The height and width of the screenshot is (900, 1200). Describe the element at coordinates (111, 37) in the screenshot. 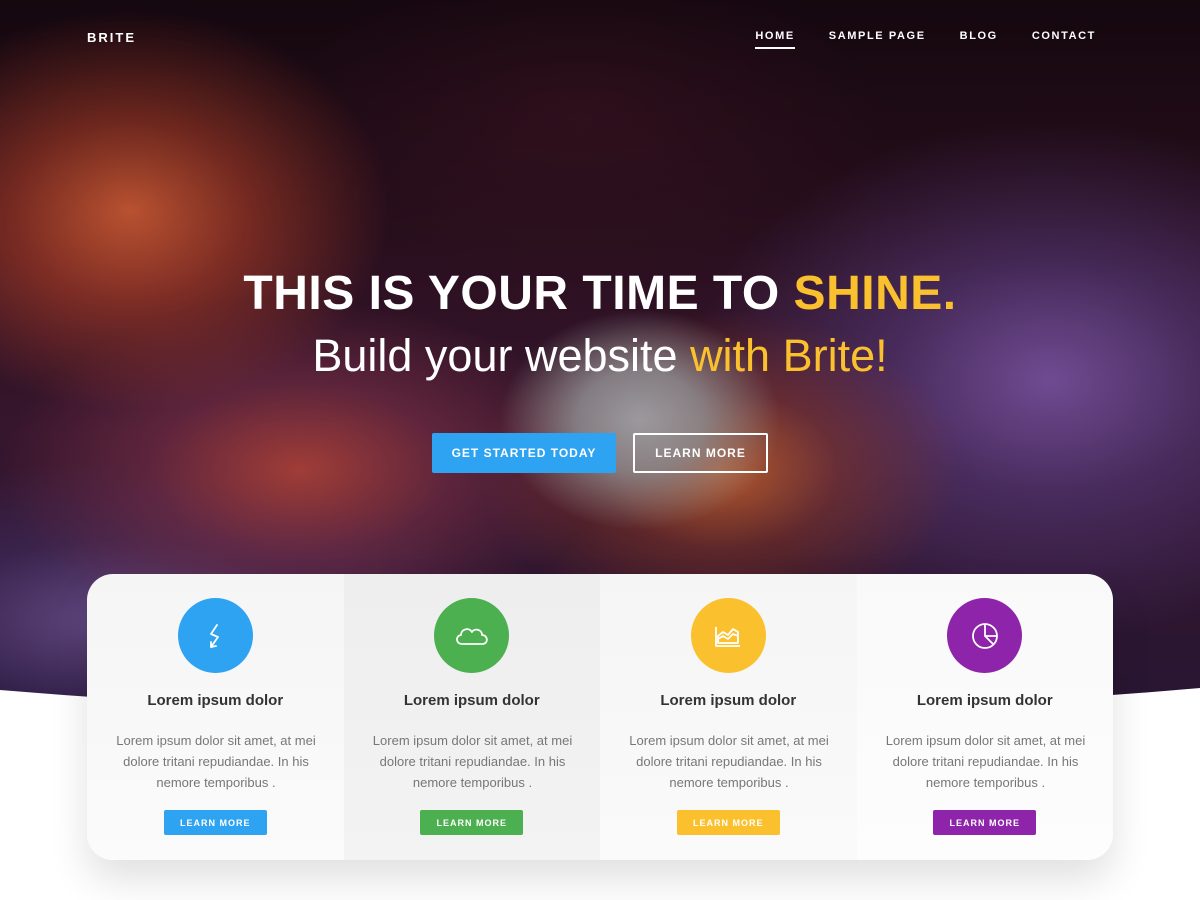

I see `site-logo: BRITE` at that location.